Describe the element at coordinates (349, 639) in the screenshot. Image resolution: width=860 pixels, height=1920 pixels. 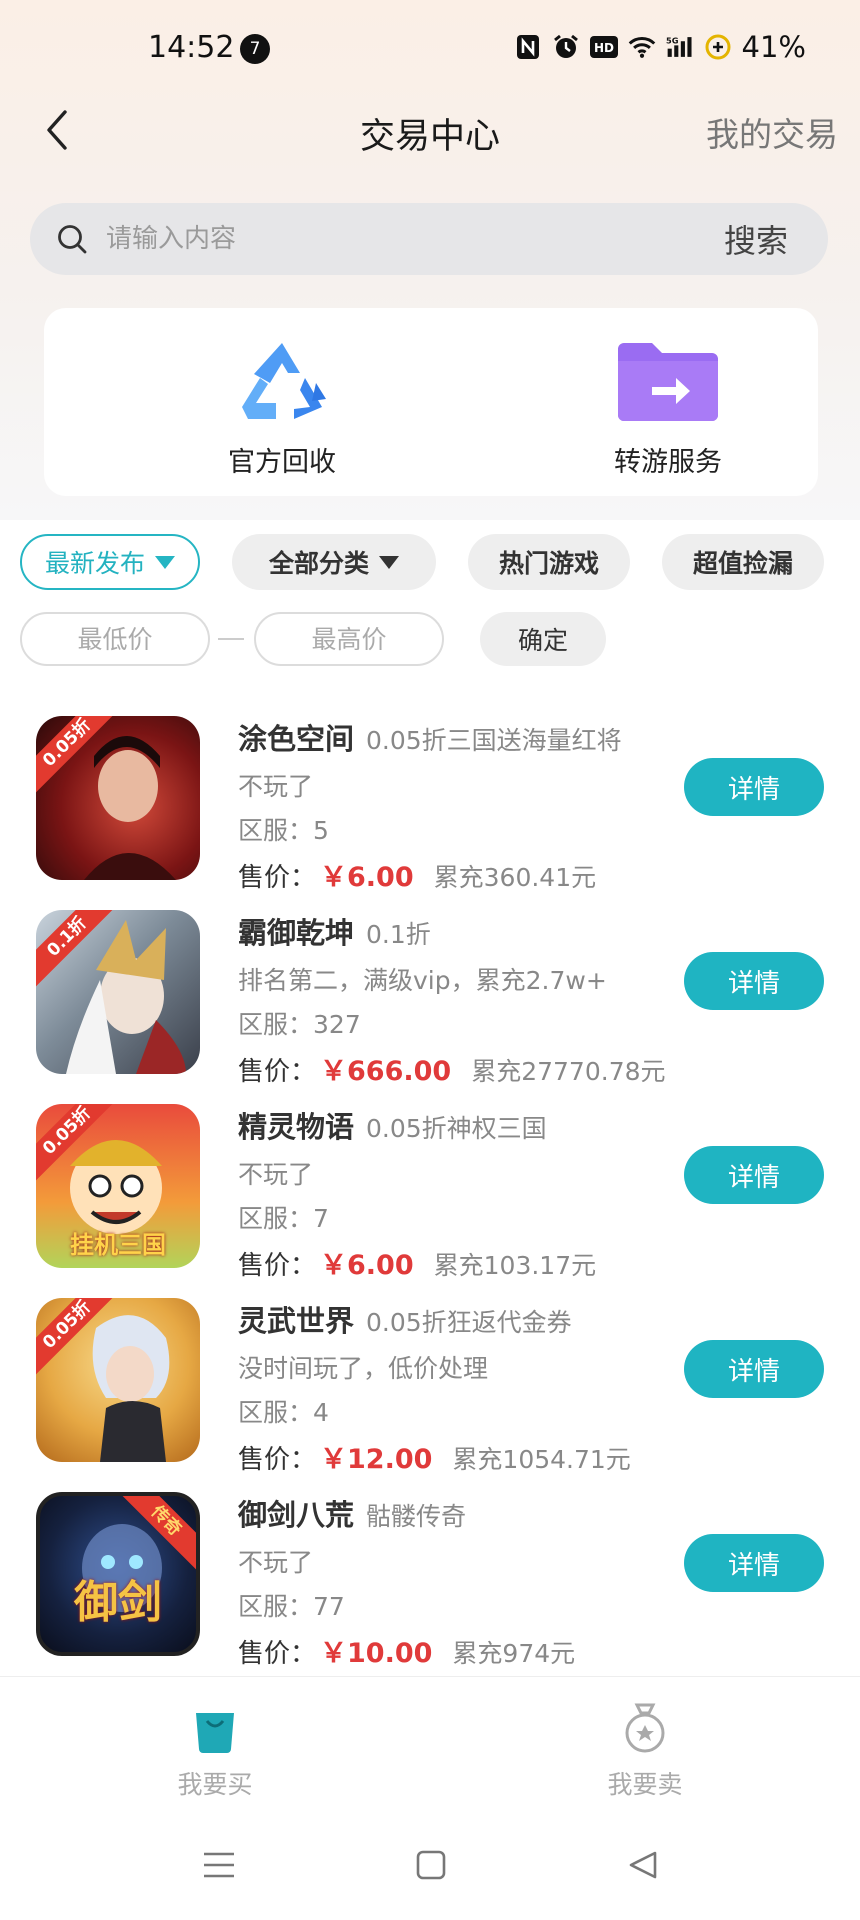
I see `max-price-input` at that location.